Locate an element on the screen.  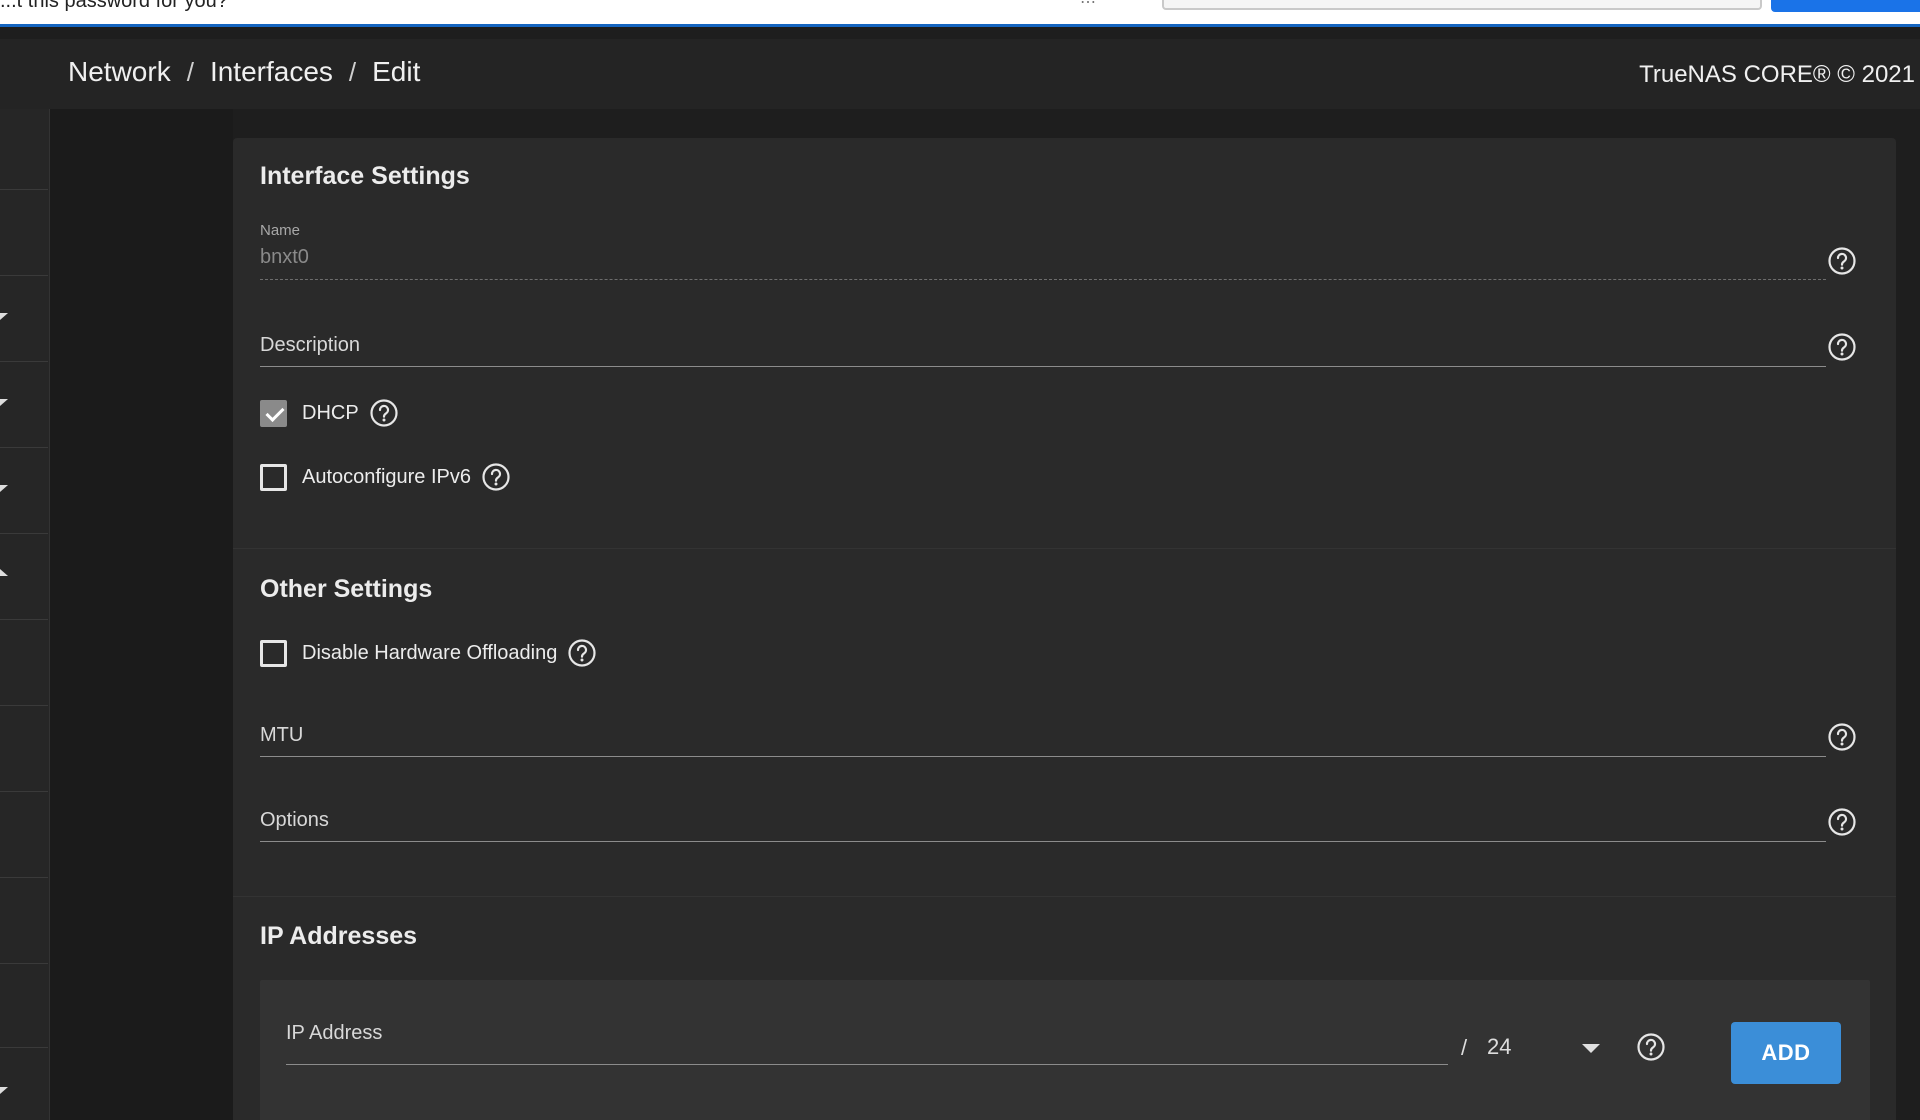
mtu-underline is located at coordinates (1043, 756).